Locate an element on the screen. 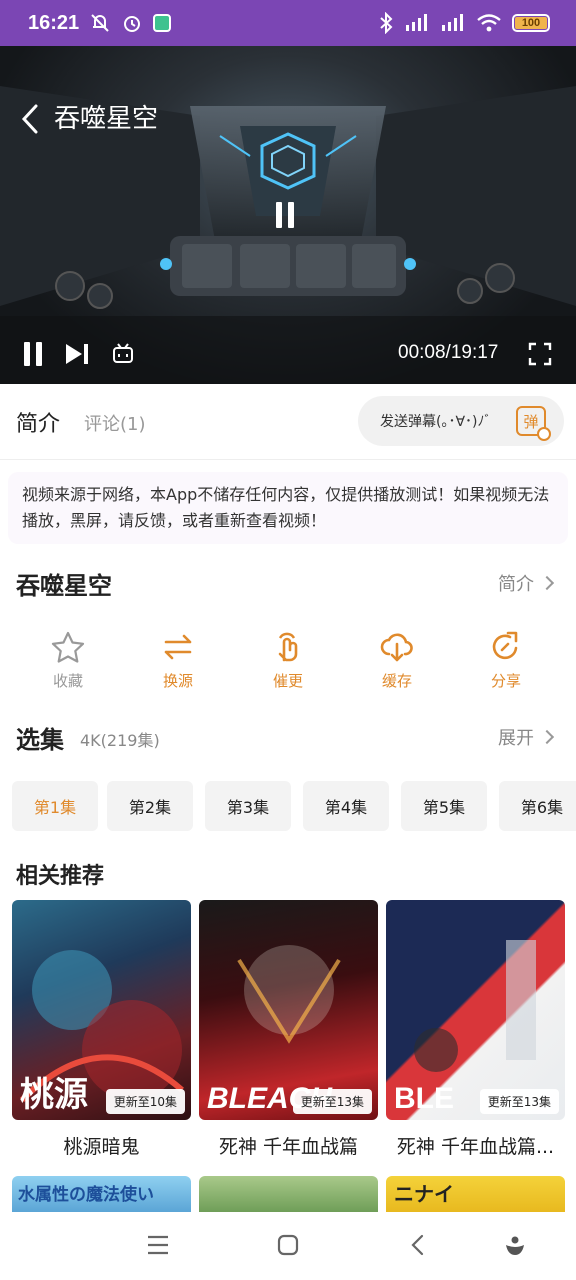 Image resolution: width=576 pixels, height=1280 pixels. hand-icon is located at coordinates (288, 647).